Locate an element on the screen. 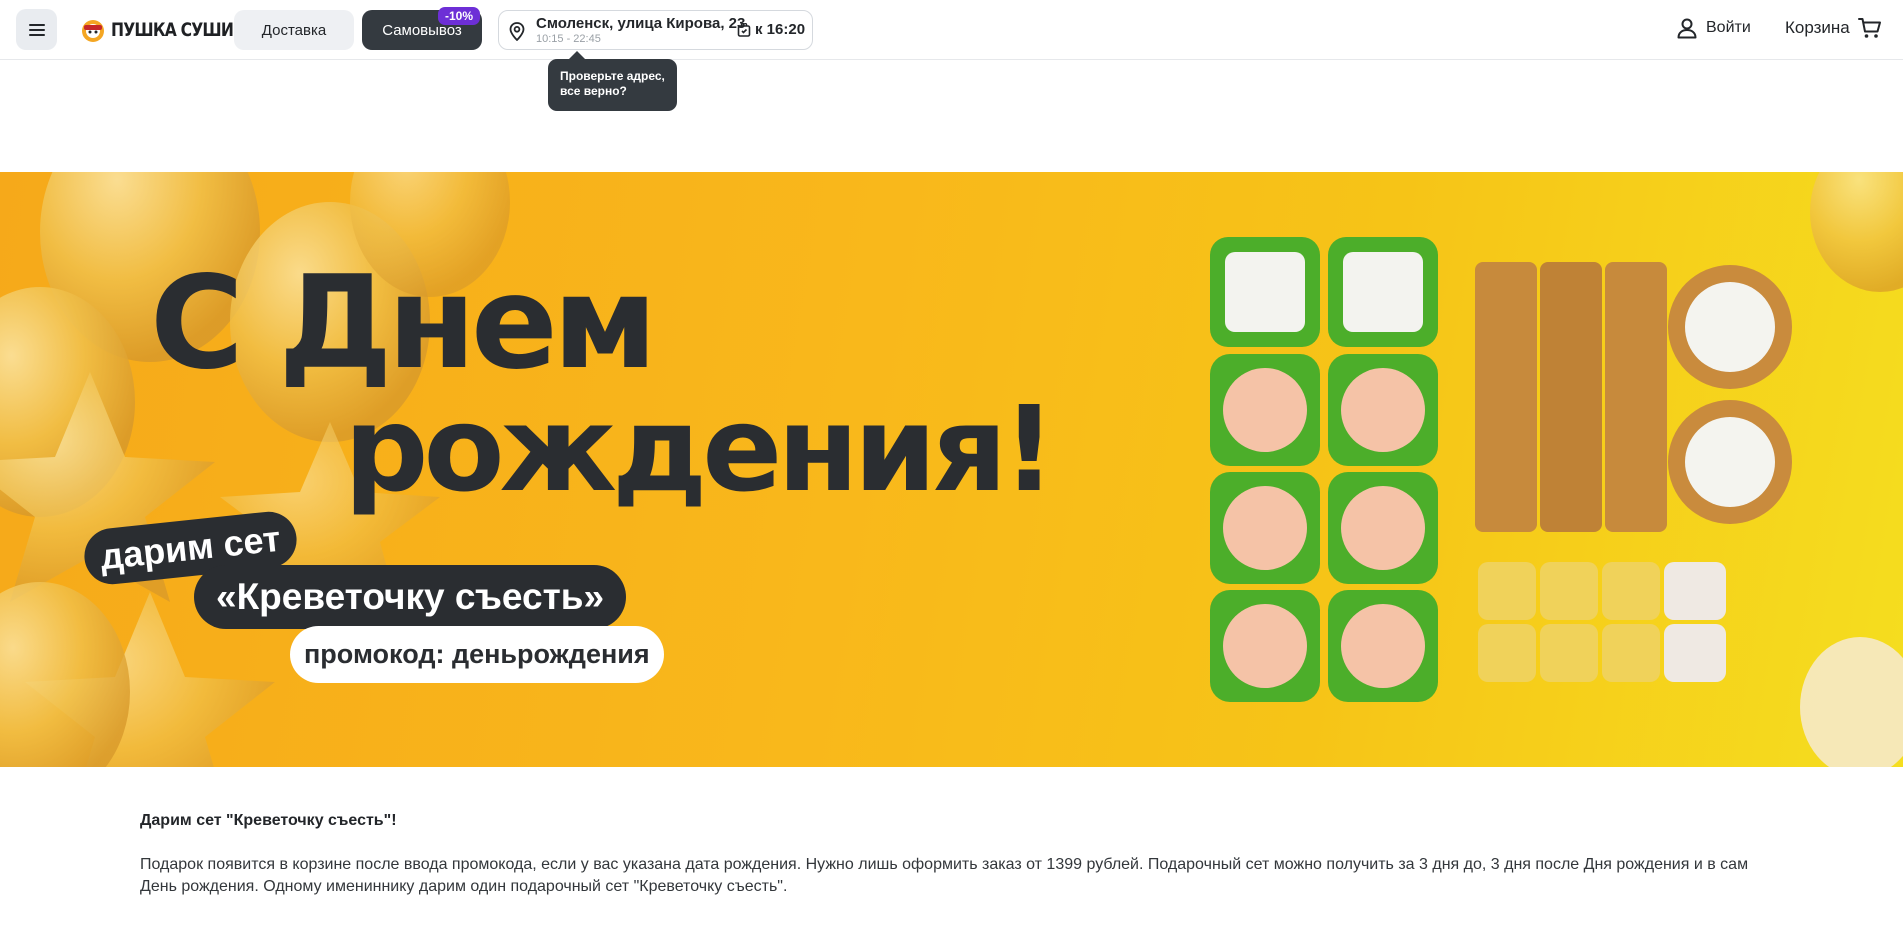  banner-title-line-2: рождения! is located at coordinates (700, 449).